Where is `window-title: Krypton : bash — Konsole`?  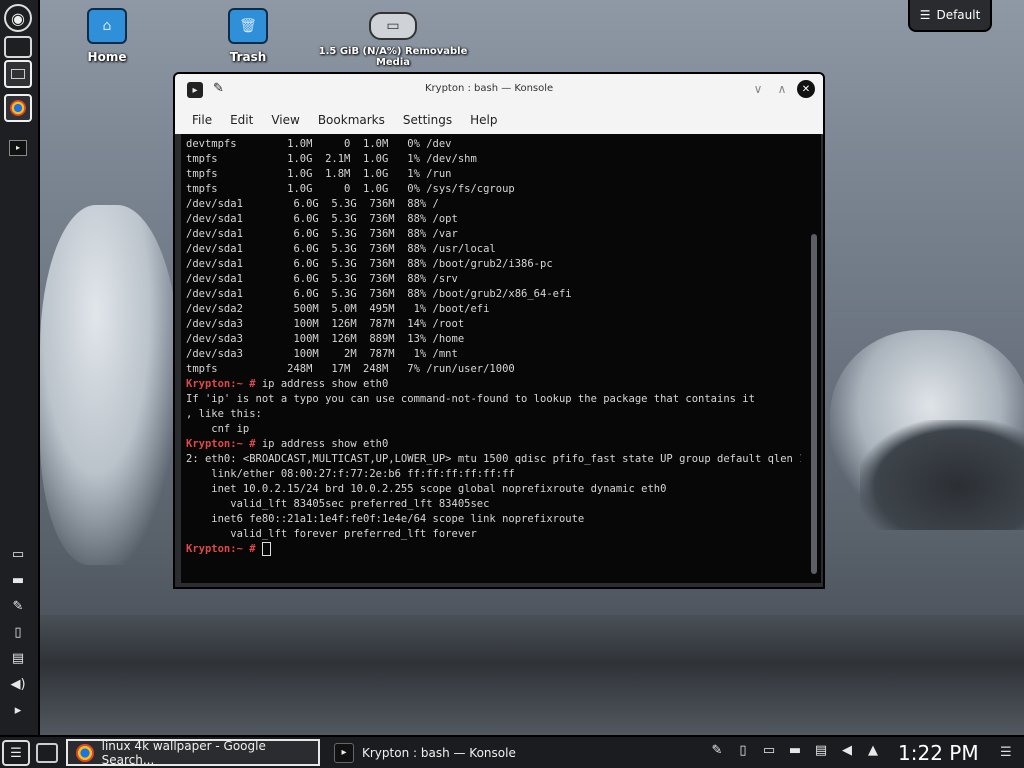
window-title: Krypton : bash — Konsole is located at coordinates (489, 88).